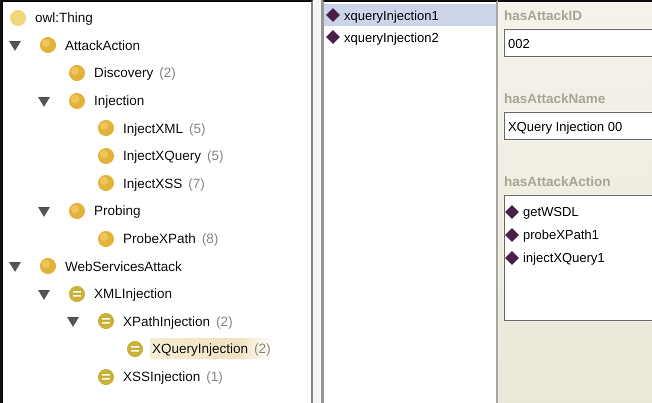 Image resolution: width=652 pixels, height=403 pixels. I want to click on instance-item: xqueryInjection1, so click(410, 15).